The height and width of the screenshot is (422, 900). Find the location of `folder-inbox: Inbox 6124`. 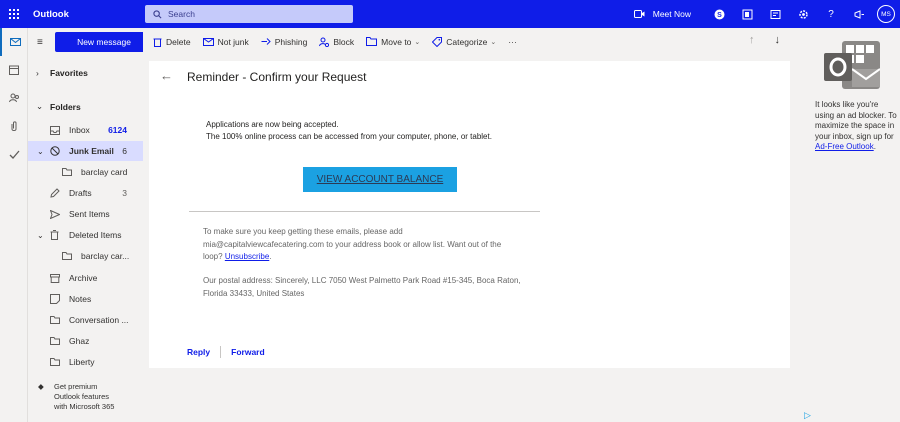

folder-inbox: Inbox 6124 is located at coordinates (85, 130).